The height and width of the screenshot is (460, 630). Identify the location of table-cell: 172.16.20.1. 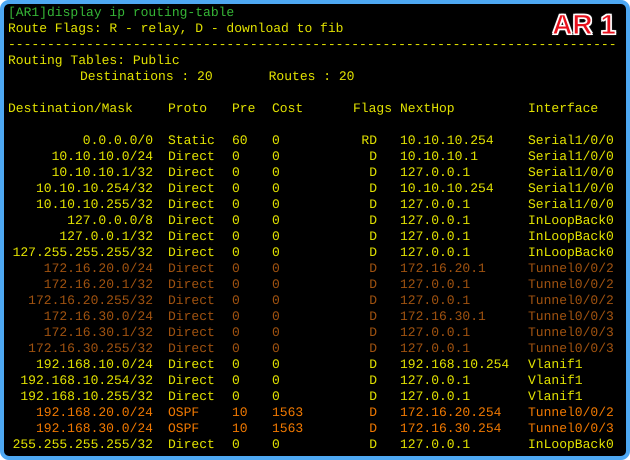
(443, 268).